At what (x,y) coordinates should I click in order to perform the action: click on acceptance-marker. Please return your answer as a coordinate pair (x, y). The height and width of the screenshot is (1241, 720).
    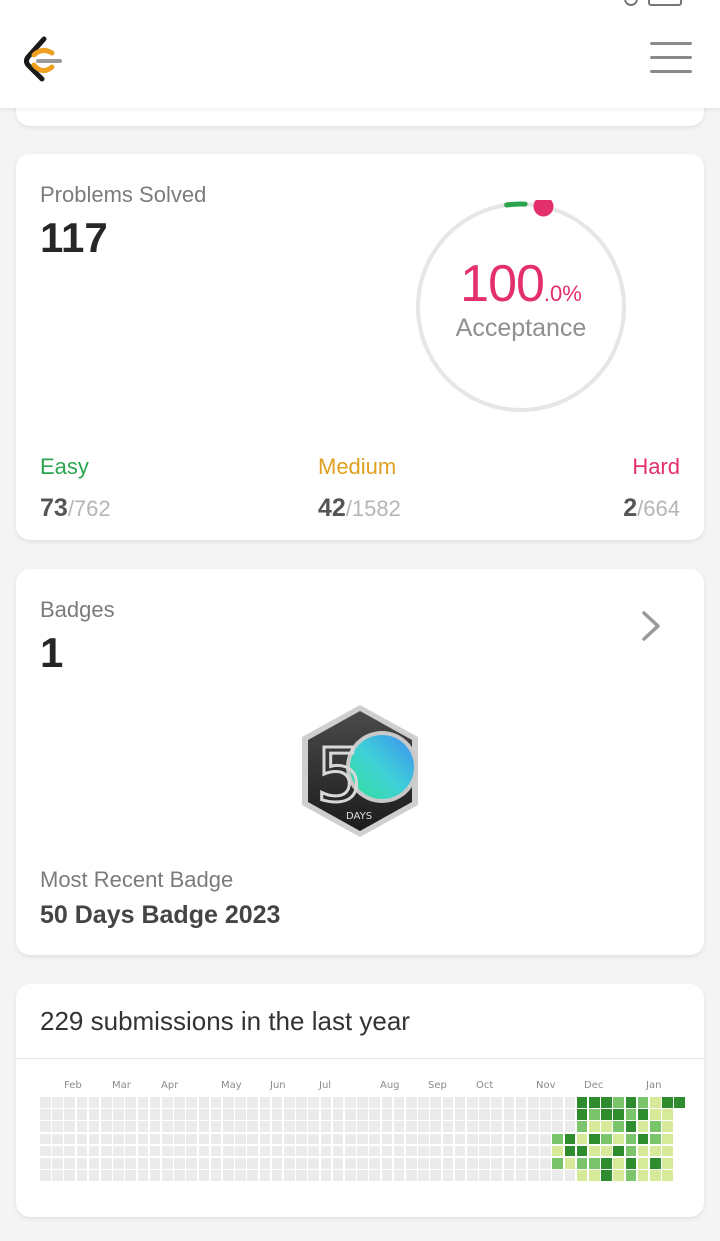
    Looking at the image, I should click on (543, 208).